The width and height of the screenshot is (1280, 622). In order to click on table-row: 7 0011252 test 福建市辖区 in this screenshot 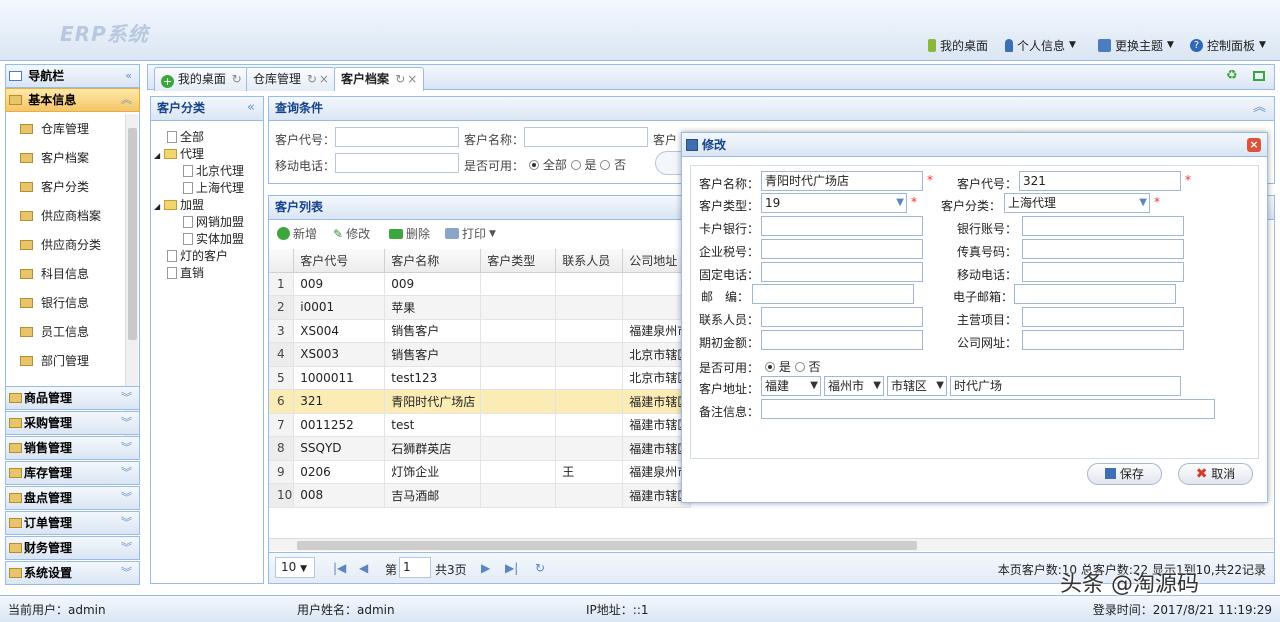, I will do `click(480, 425)`.